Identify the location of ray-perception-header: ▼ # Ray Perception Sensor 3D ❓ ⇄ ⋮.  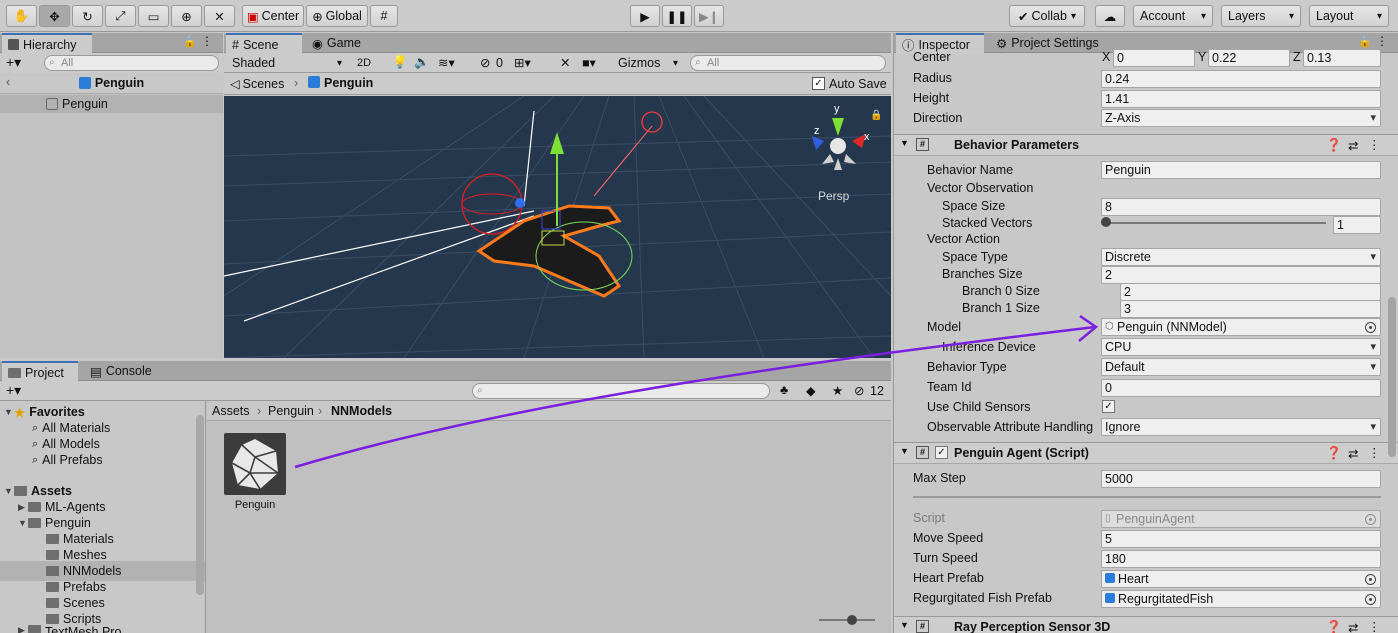
(1146, 624).